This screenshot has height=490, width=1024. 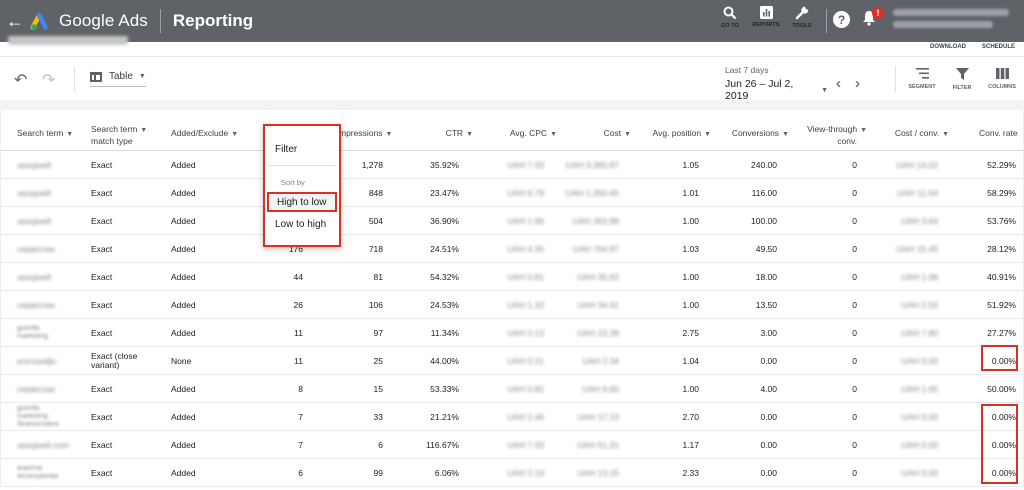 What do you see at coordinates (357, 389) in the screenshot?
I see `cell-impr: 15` at bounding box center [357, 389].